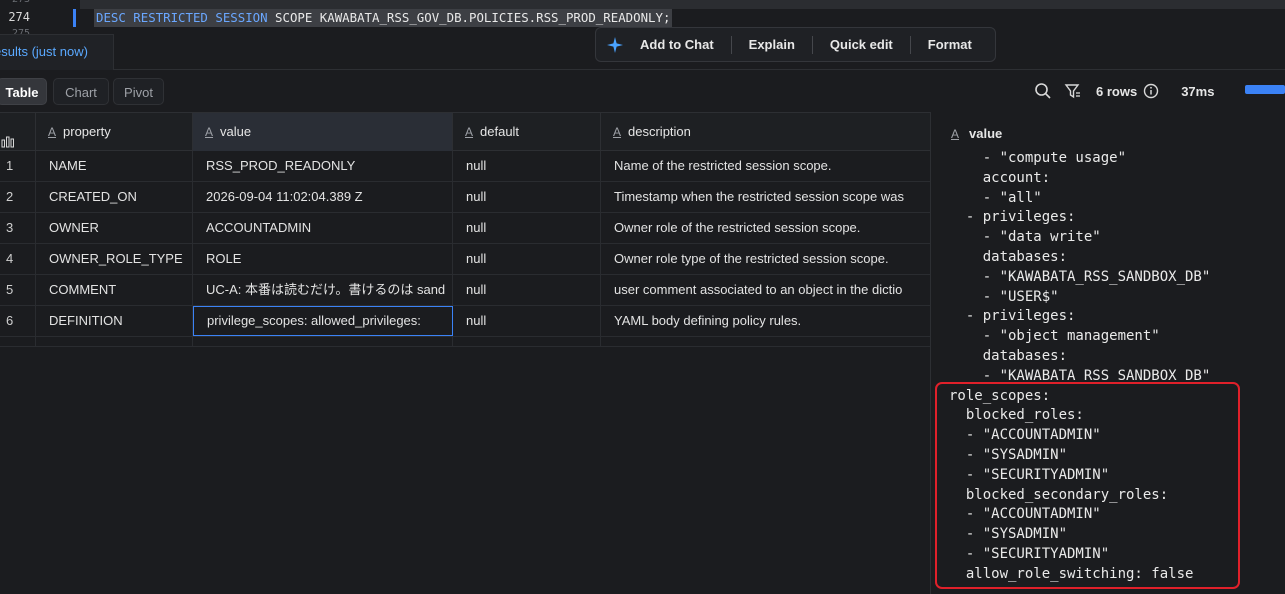 This screenshot has height=594, width=1285. Describe the element at coordinates (323, 259) in the screenshot. I see `cell-value: ROLE` at that location.